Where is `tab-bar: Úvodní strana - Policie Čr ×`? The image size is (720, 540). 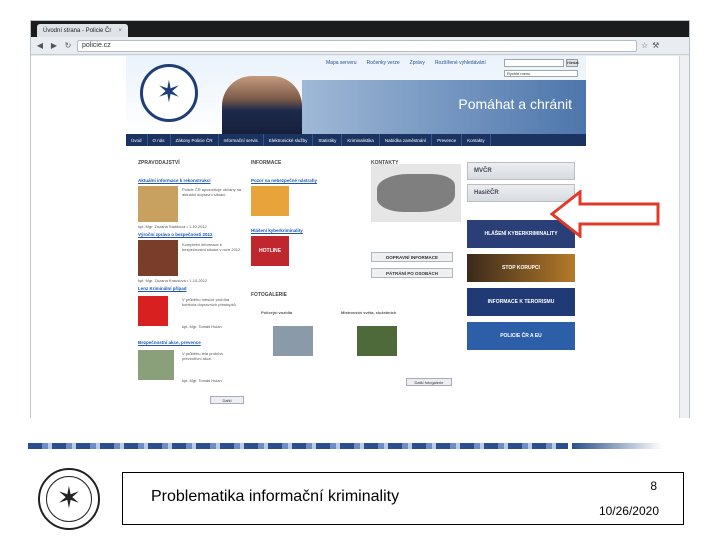
tab-bar: Úvodní strana - Policie Čr × is located at coordinates (360, 29).